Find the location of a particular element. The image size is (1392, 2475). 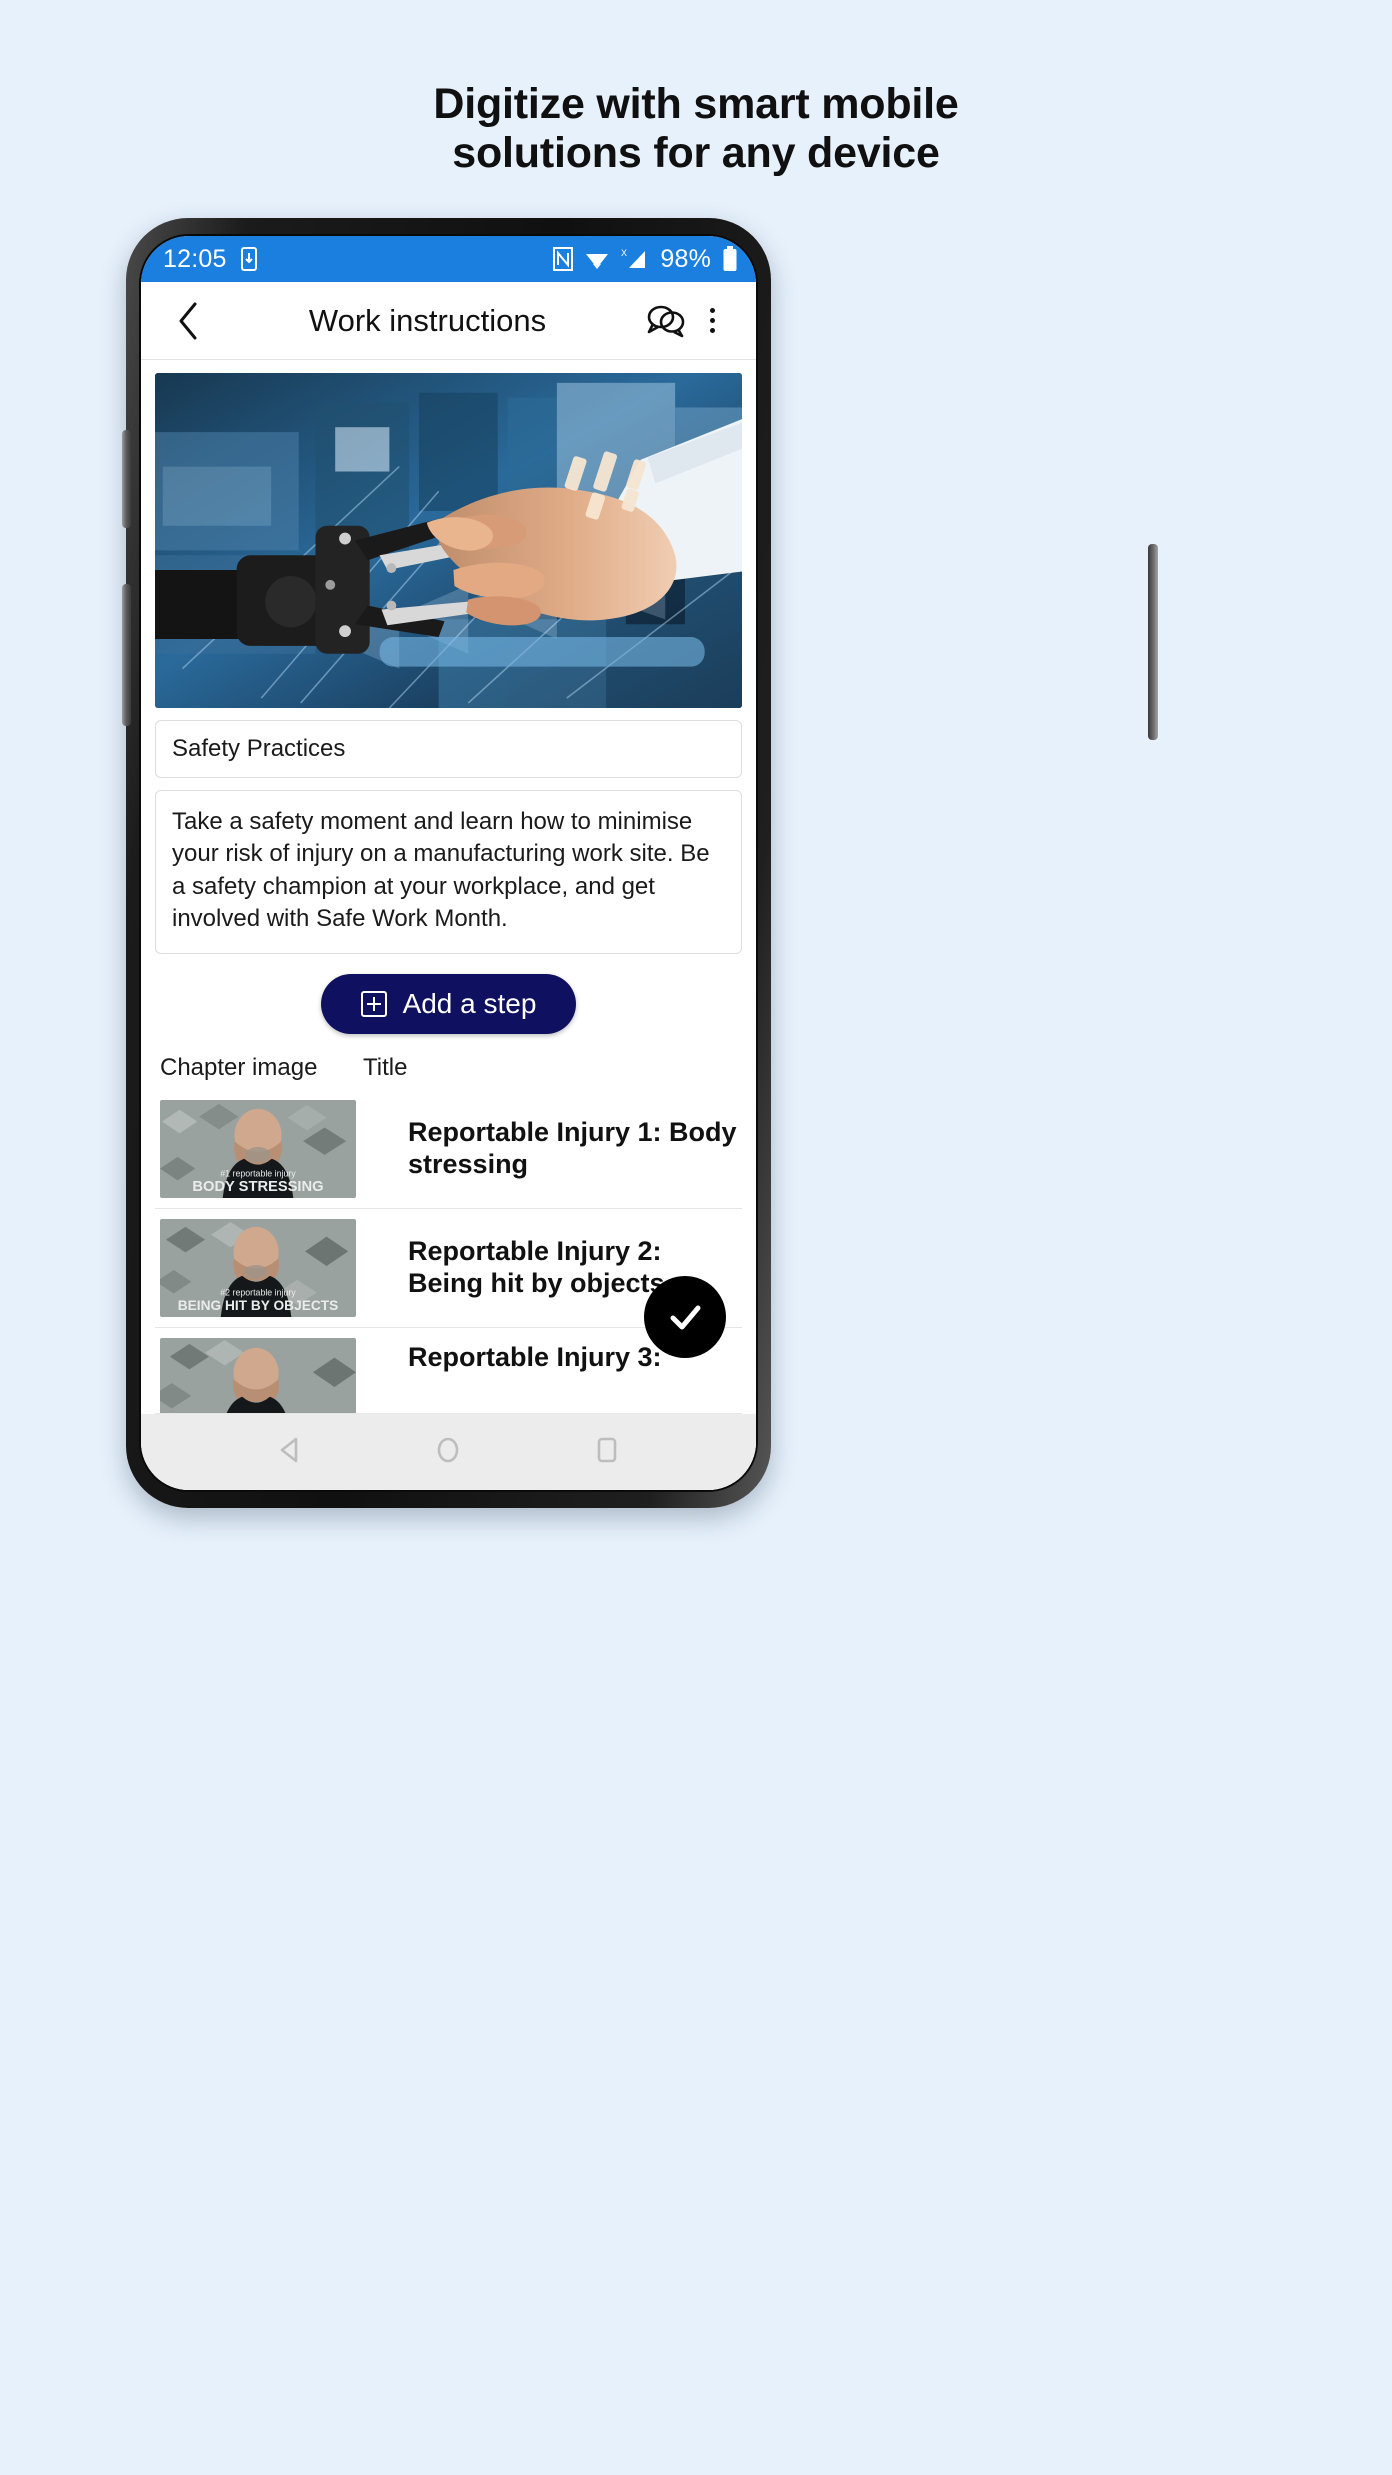

add-step-button: Add a step is located at coordinates (448, 1003).